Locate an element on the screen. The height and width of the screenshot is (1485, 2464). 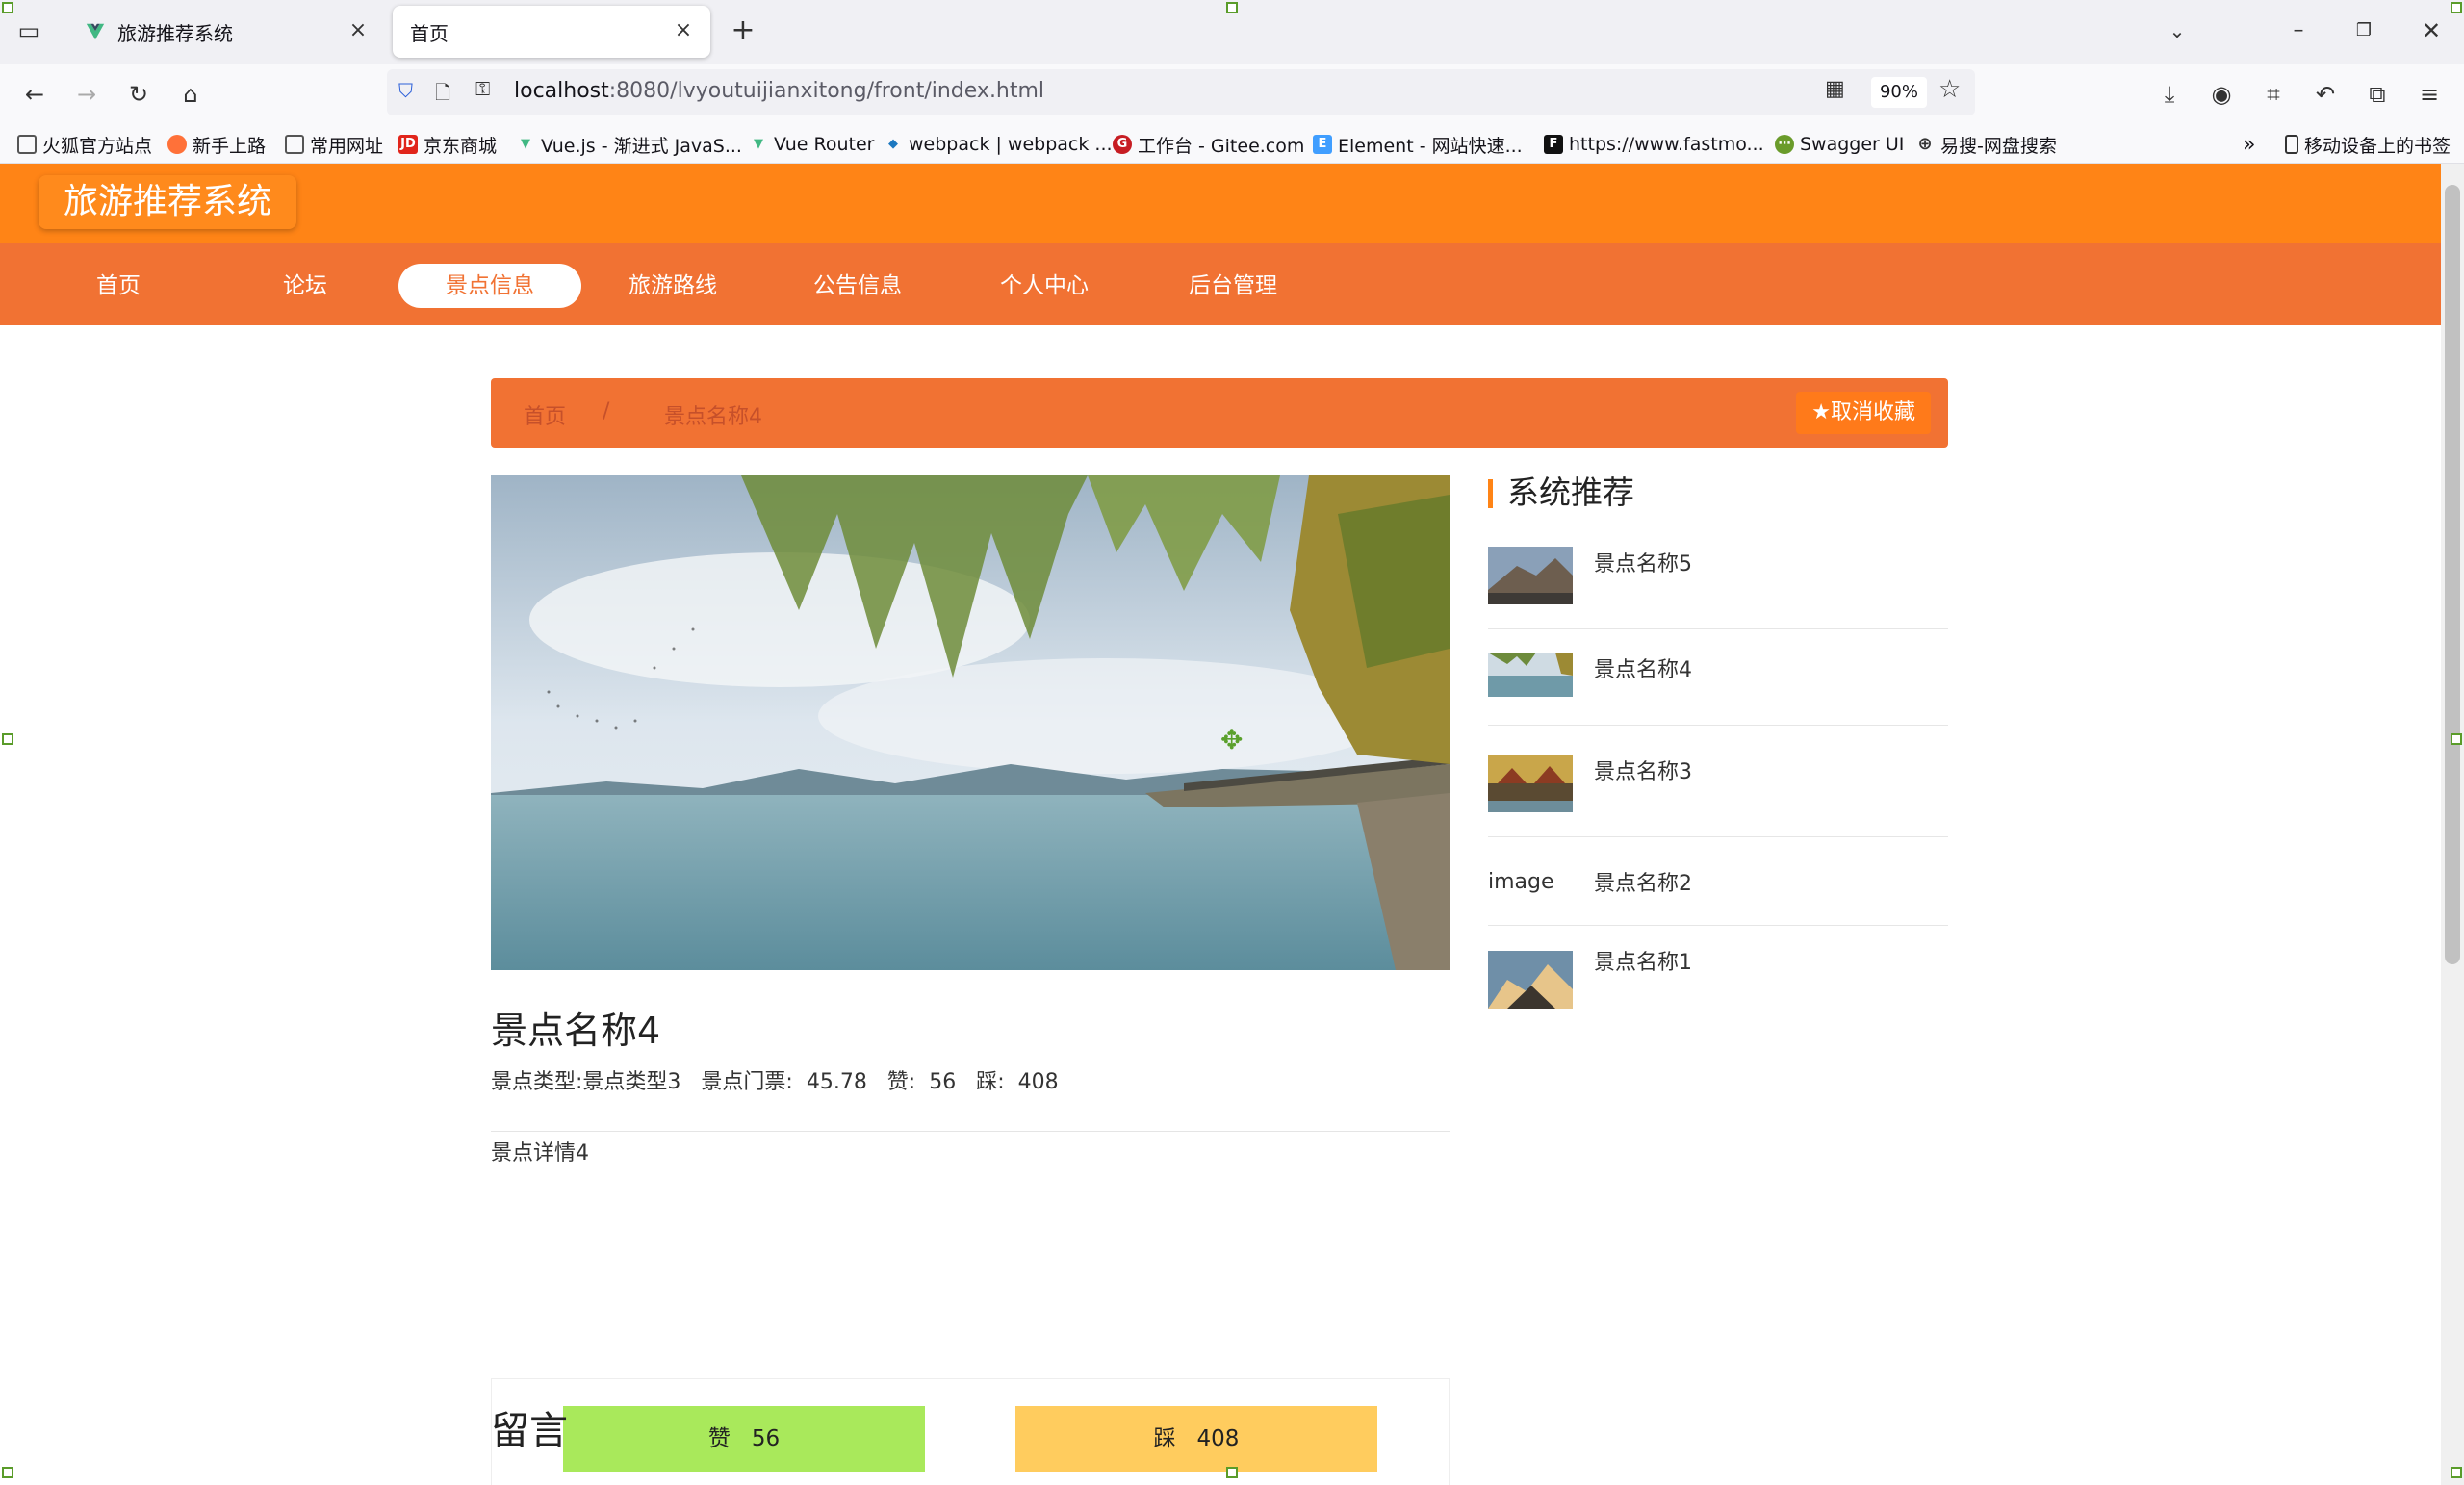
unfavorite-button: ★取消收藏 is located at coordinates (1863, 413).